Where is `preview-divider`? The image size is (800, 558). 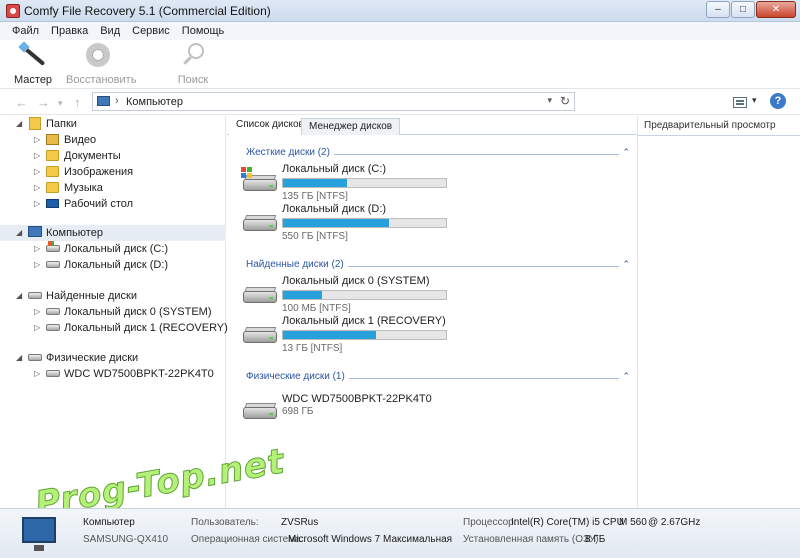 preview-divider is located at coordinates (719, 135).